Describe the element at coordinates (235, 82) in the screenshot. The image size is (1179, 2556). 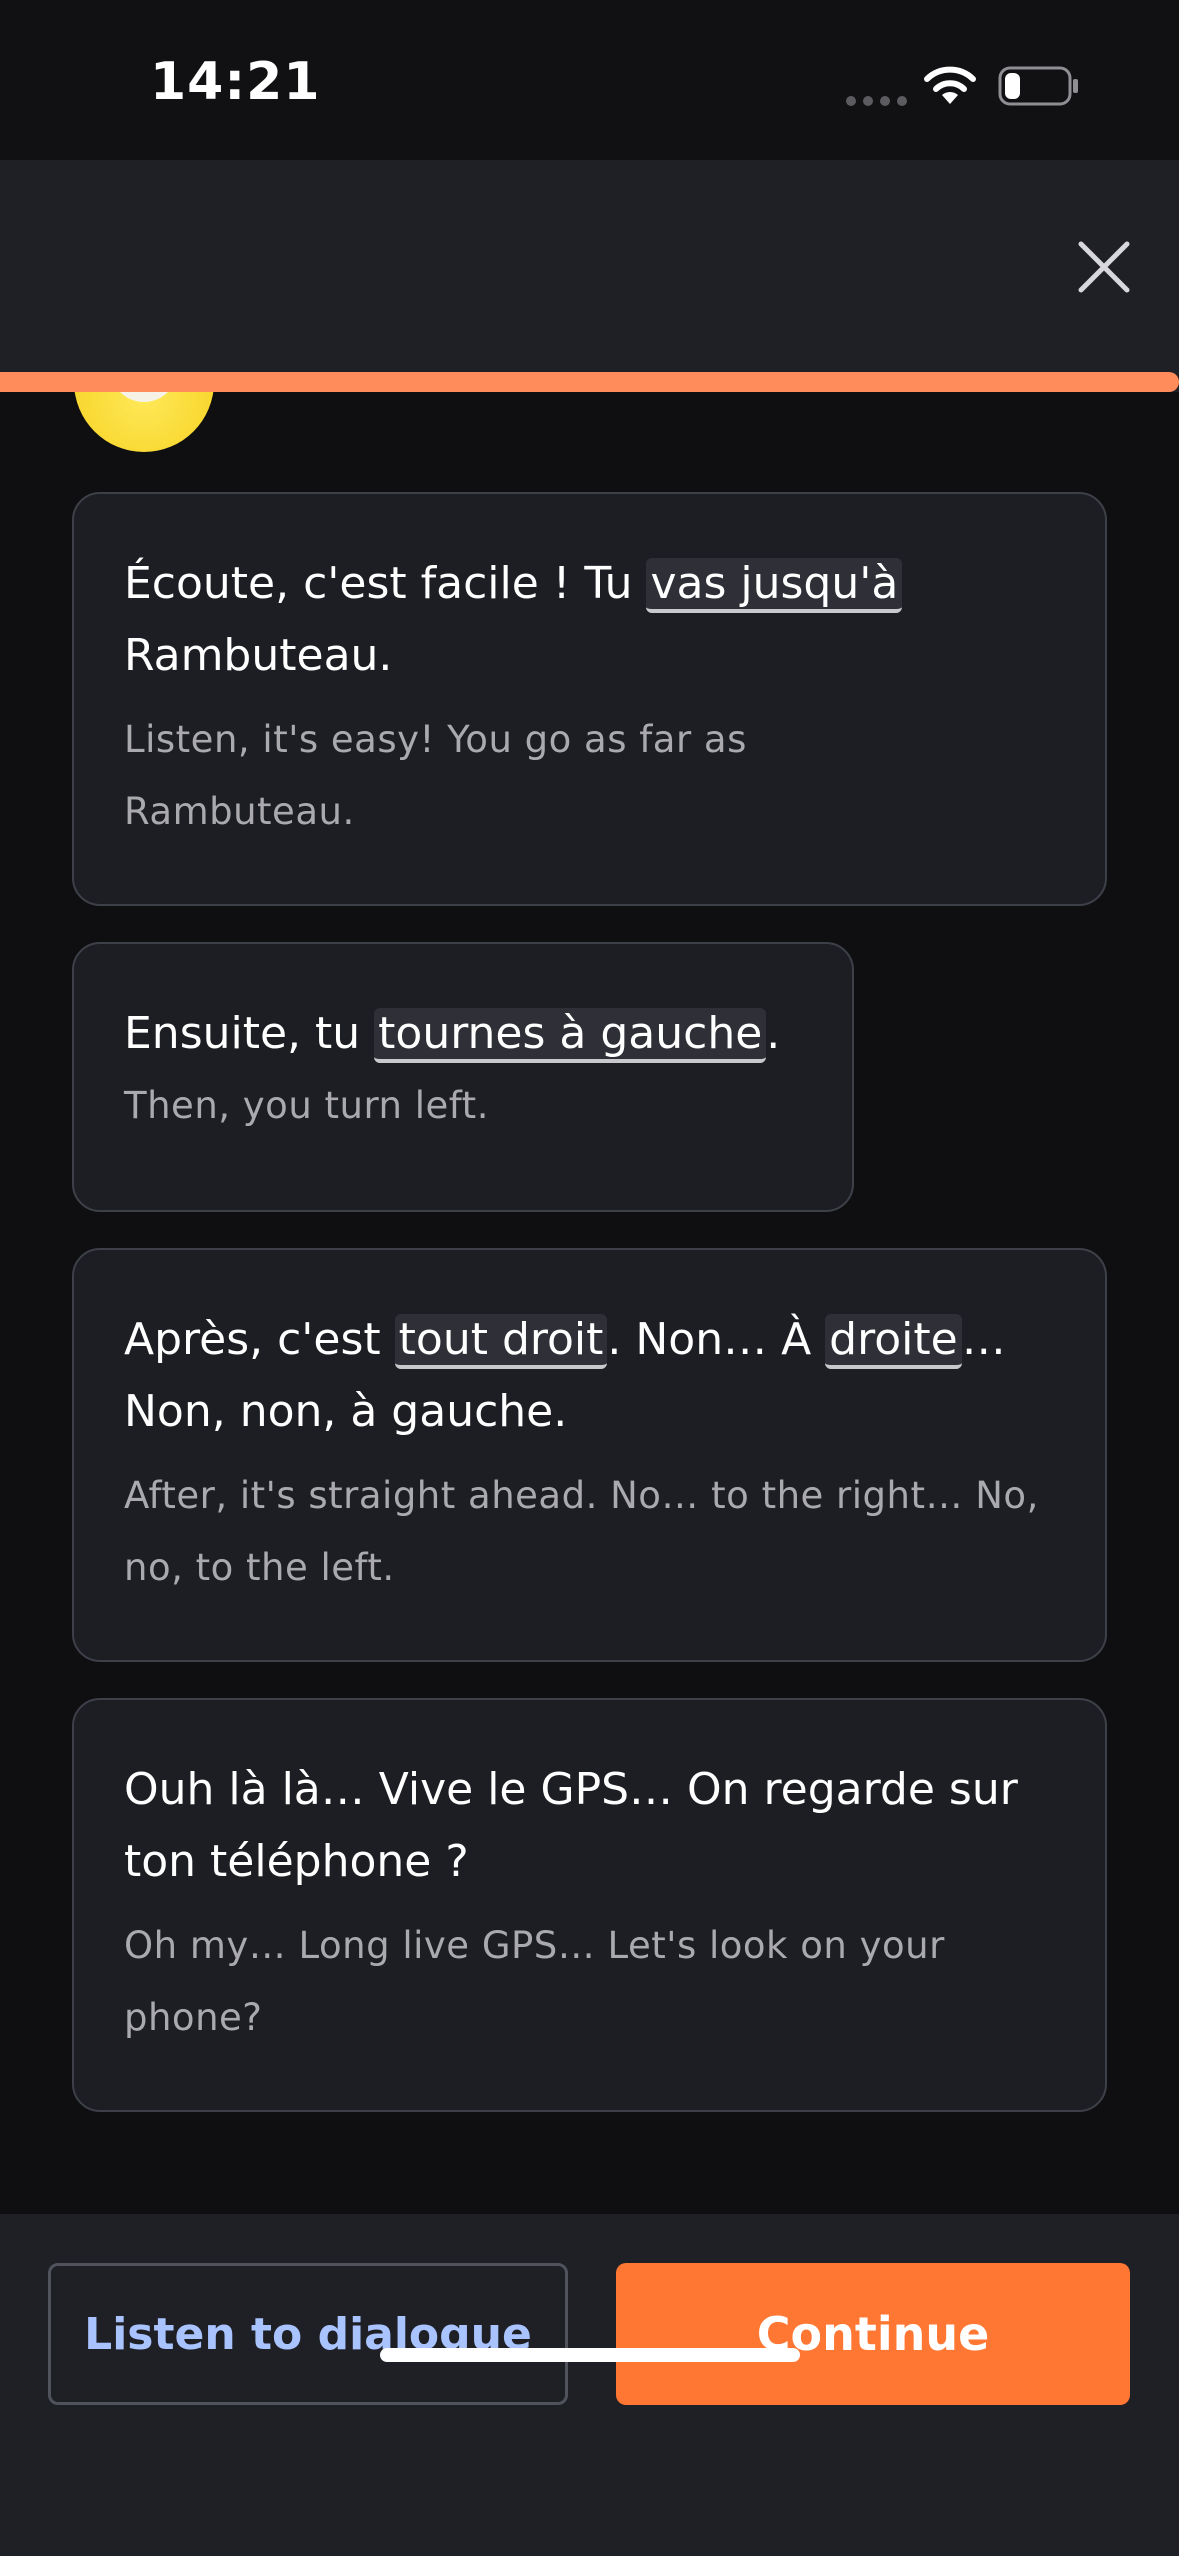
I see `status-time: 14:21` at that location.